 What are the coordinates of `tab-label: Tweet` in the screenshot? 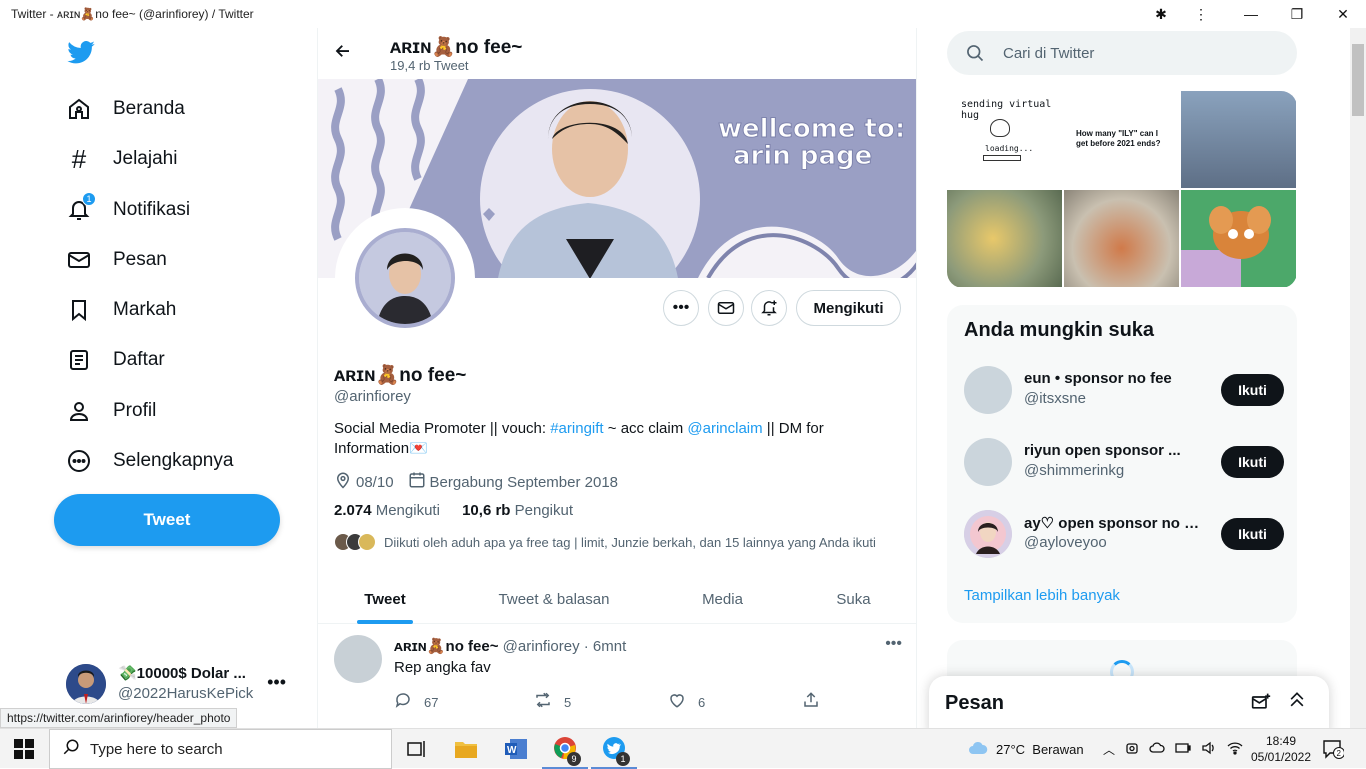 It's located at (385, 599).